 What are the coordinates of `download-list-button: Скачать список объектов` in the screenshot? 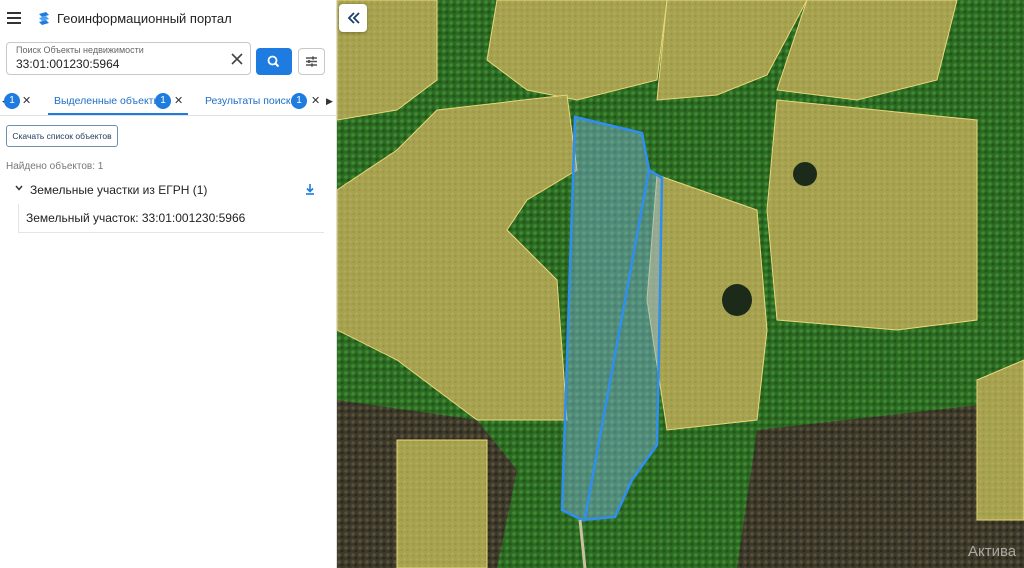 It's located at (62, 136).